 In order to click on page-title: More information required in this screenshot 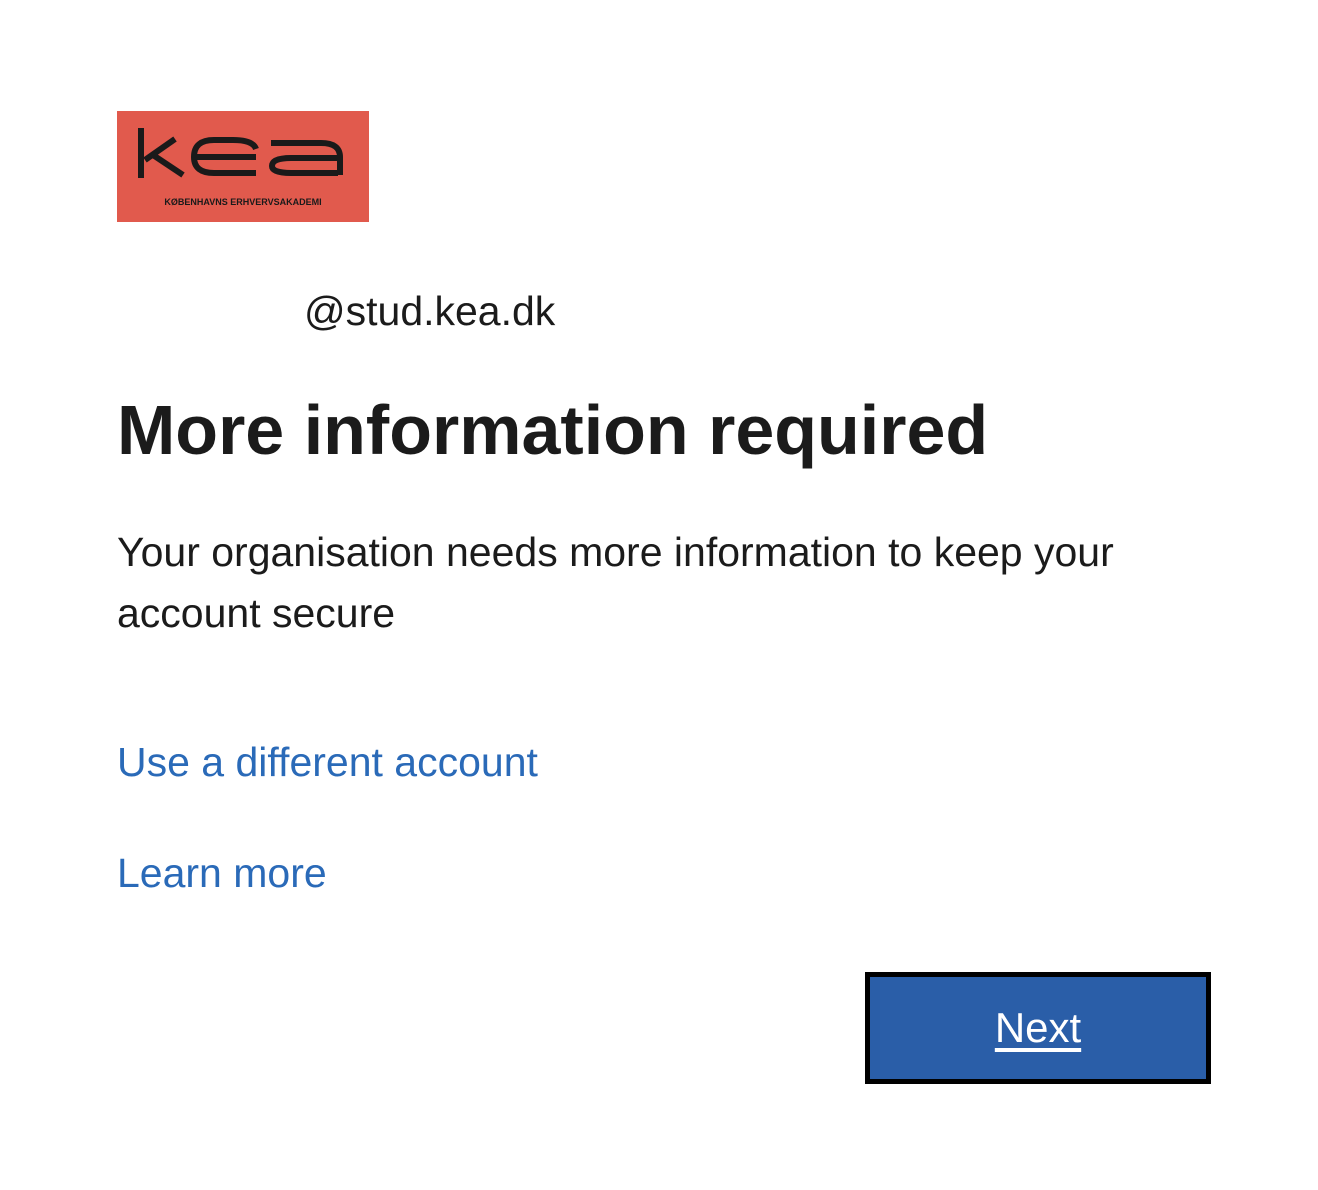, I will do `click(553, 430)`.